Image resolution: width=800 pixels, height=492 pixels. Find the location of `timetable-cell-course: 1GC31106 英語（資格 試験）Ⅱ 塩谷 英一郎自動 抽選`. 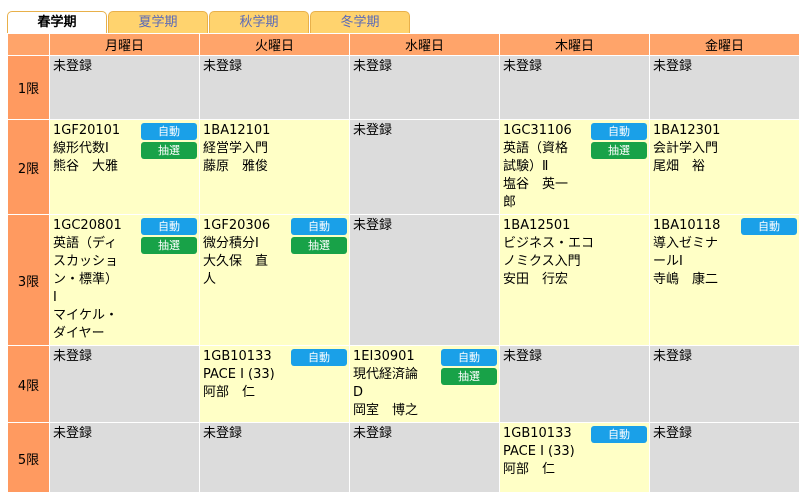

timetable-cell-course: 1GC31106 英語（資格 試験）Ⅱ 塩谷 英一郎自動 抽選 is located at coordinates (574, 167).